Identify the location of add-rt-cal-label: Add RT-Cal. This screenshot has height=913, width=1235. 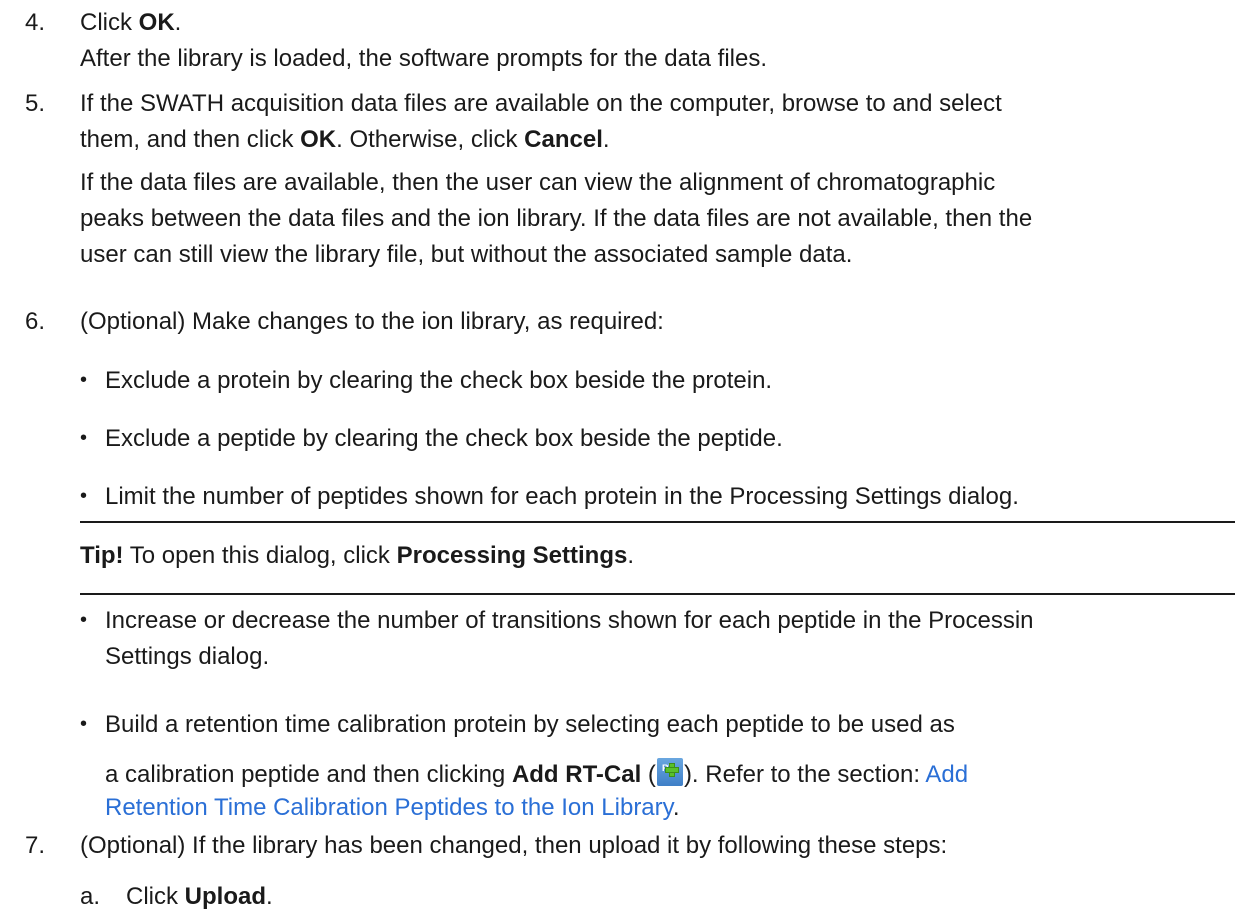
(576, 774).